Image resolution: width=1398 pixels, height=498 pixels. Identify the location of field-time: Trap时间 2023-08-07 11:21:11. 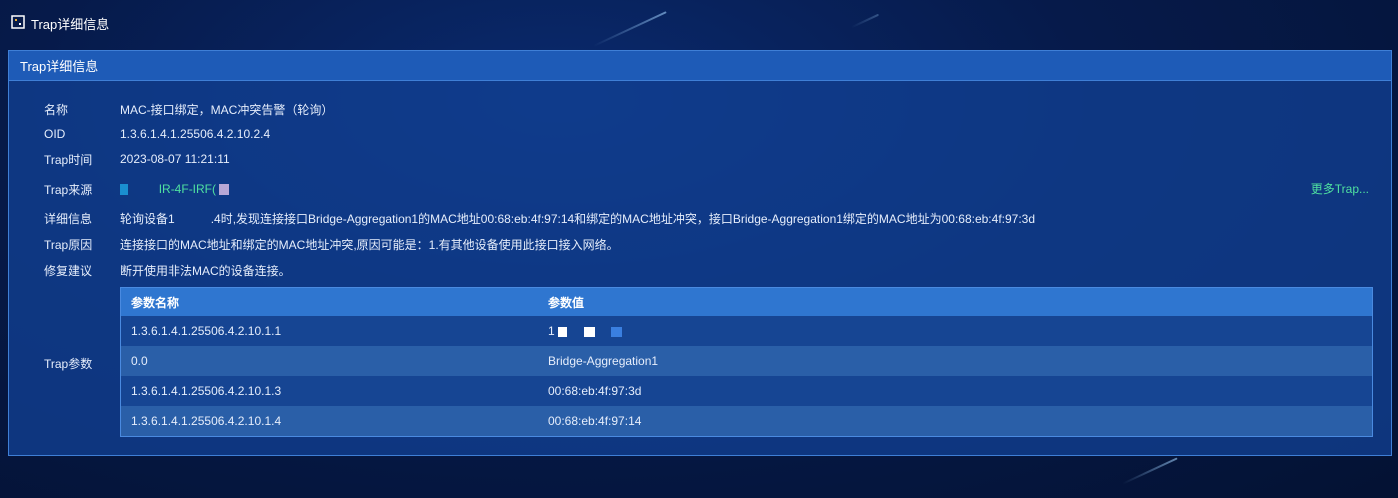
(137, 159).